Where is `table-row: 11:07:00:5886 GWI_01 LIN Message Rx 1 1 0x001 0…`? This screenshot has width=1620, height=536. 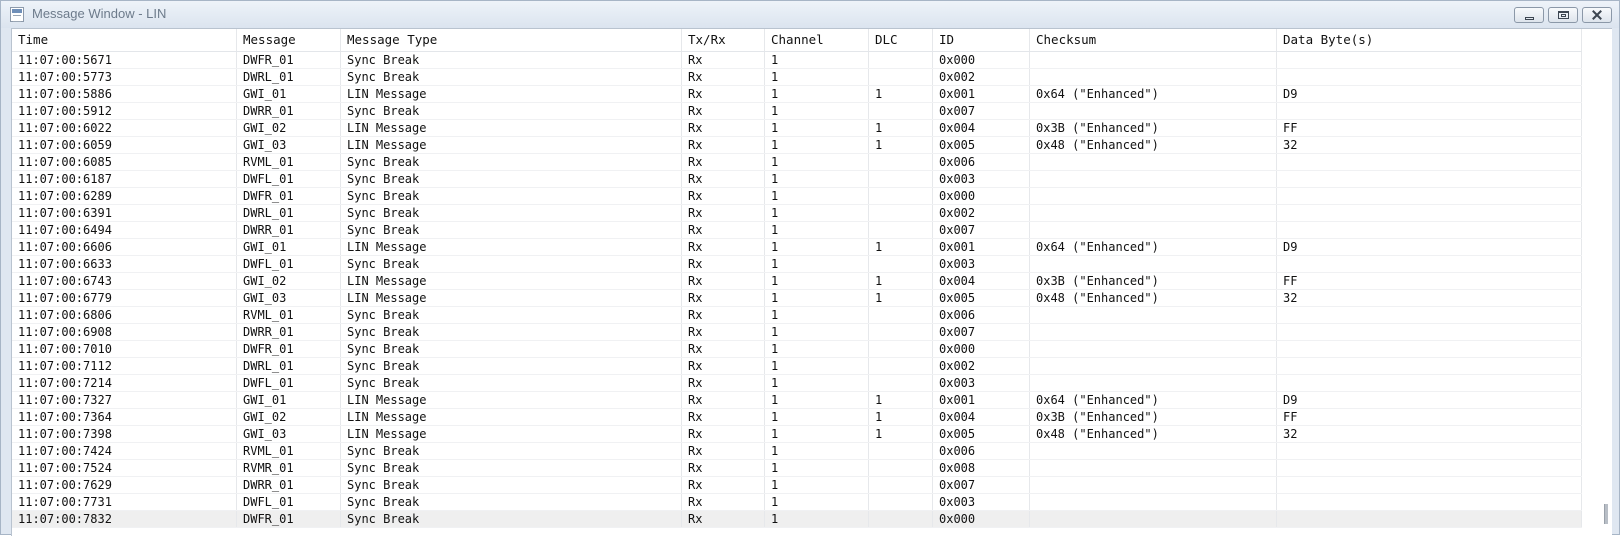
table-row: 11:07:00:5886 GWI_01 LIN Message Rx 1 1 0x001 0… is located at coordinates (797, 94).